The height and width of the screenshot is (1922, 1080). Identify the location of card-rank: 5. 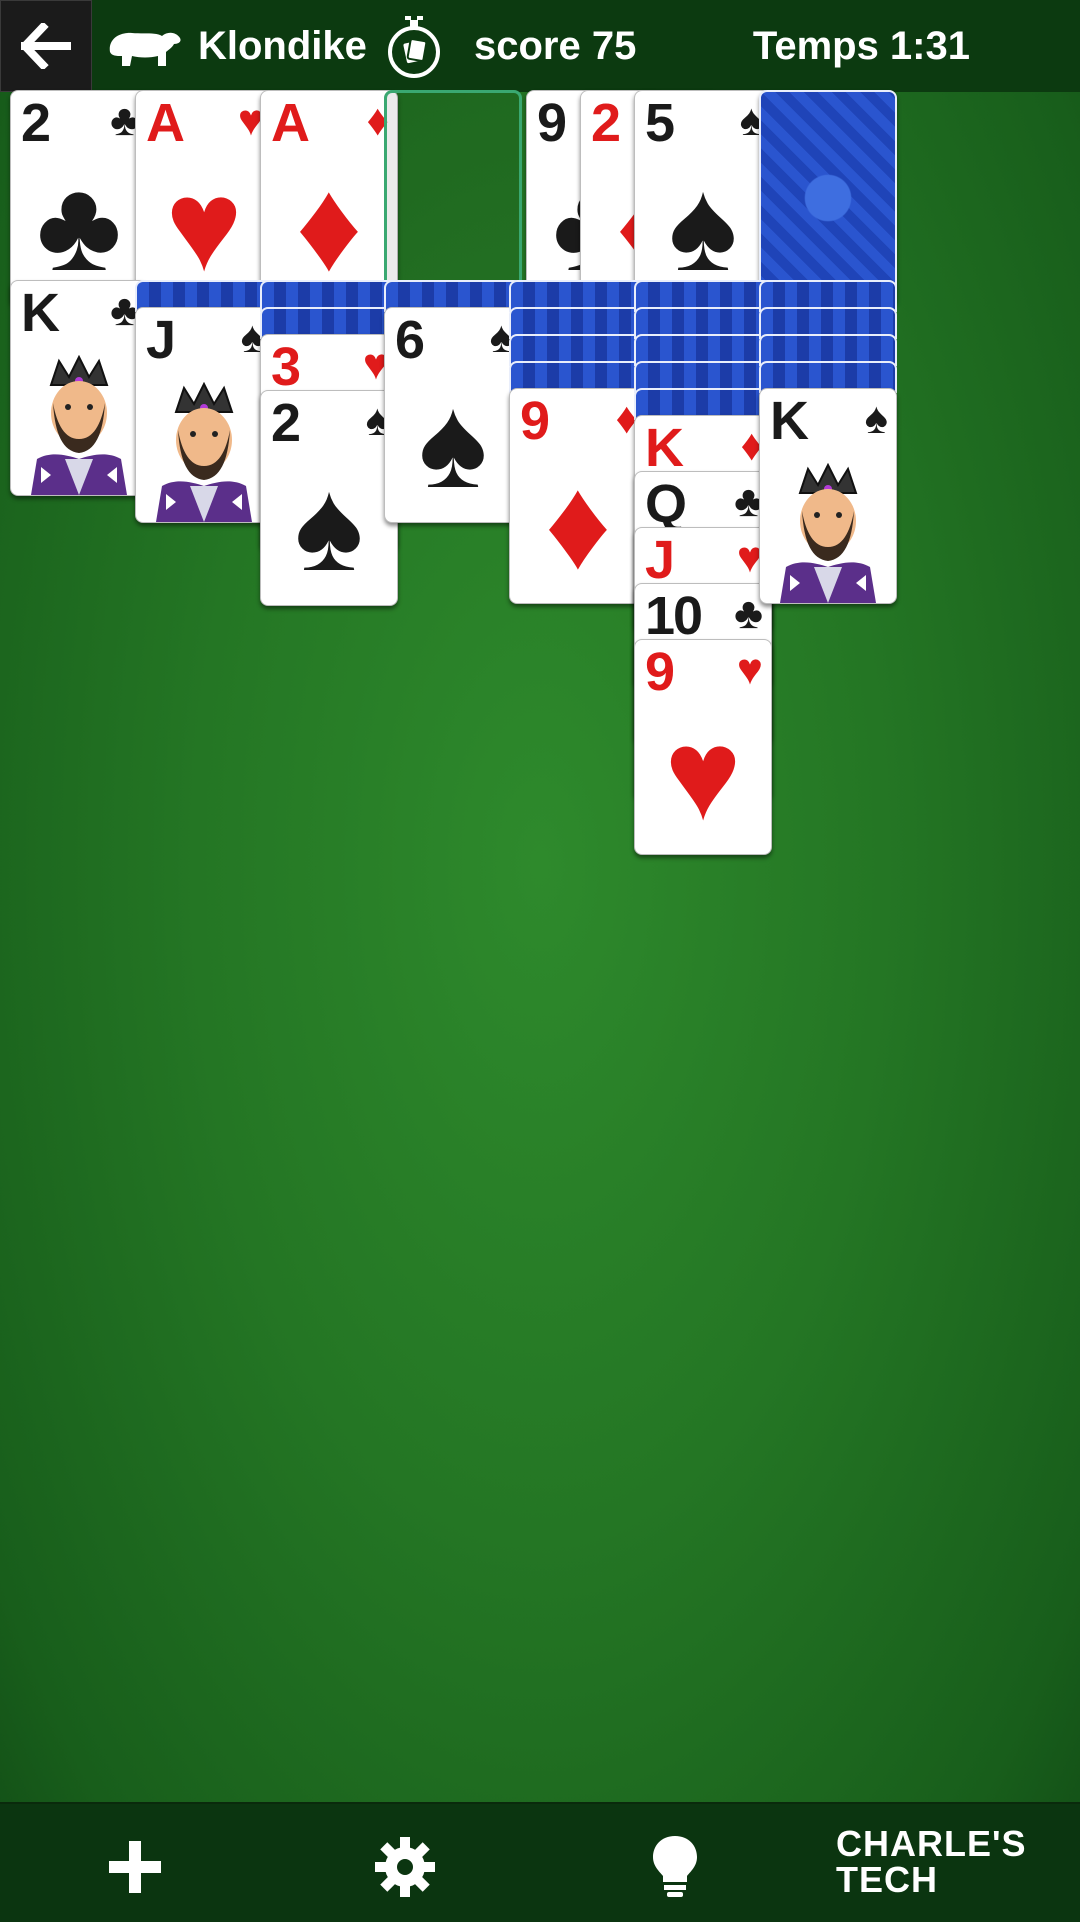
(660, 123).